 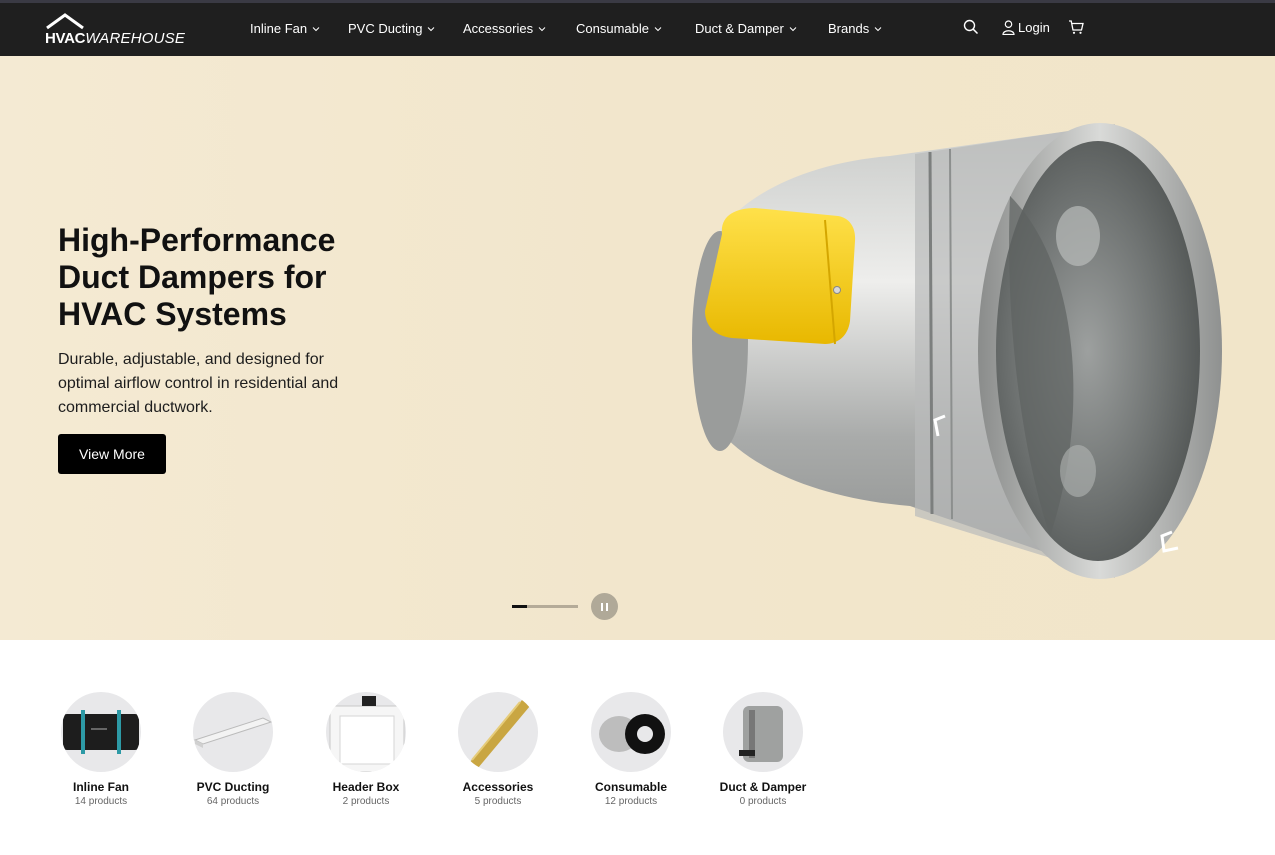 I want to click on category-count: 12 products, so click(x=631, y=801).